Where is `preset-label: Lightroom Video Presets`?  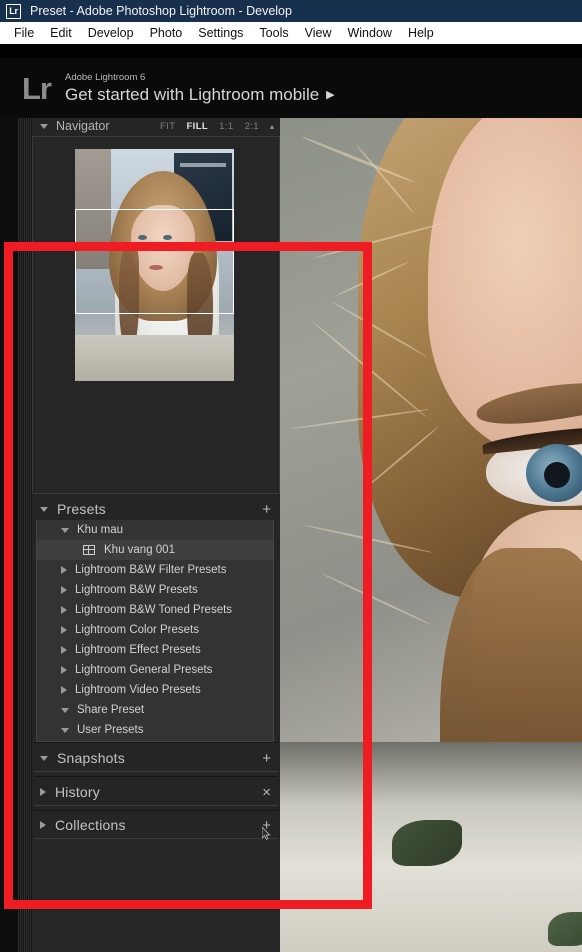 preset-label: Lightroom Video Presets is located at coordinates (138, 690).